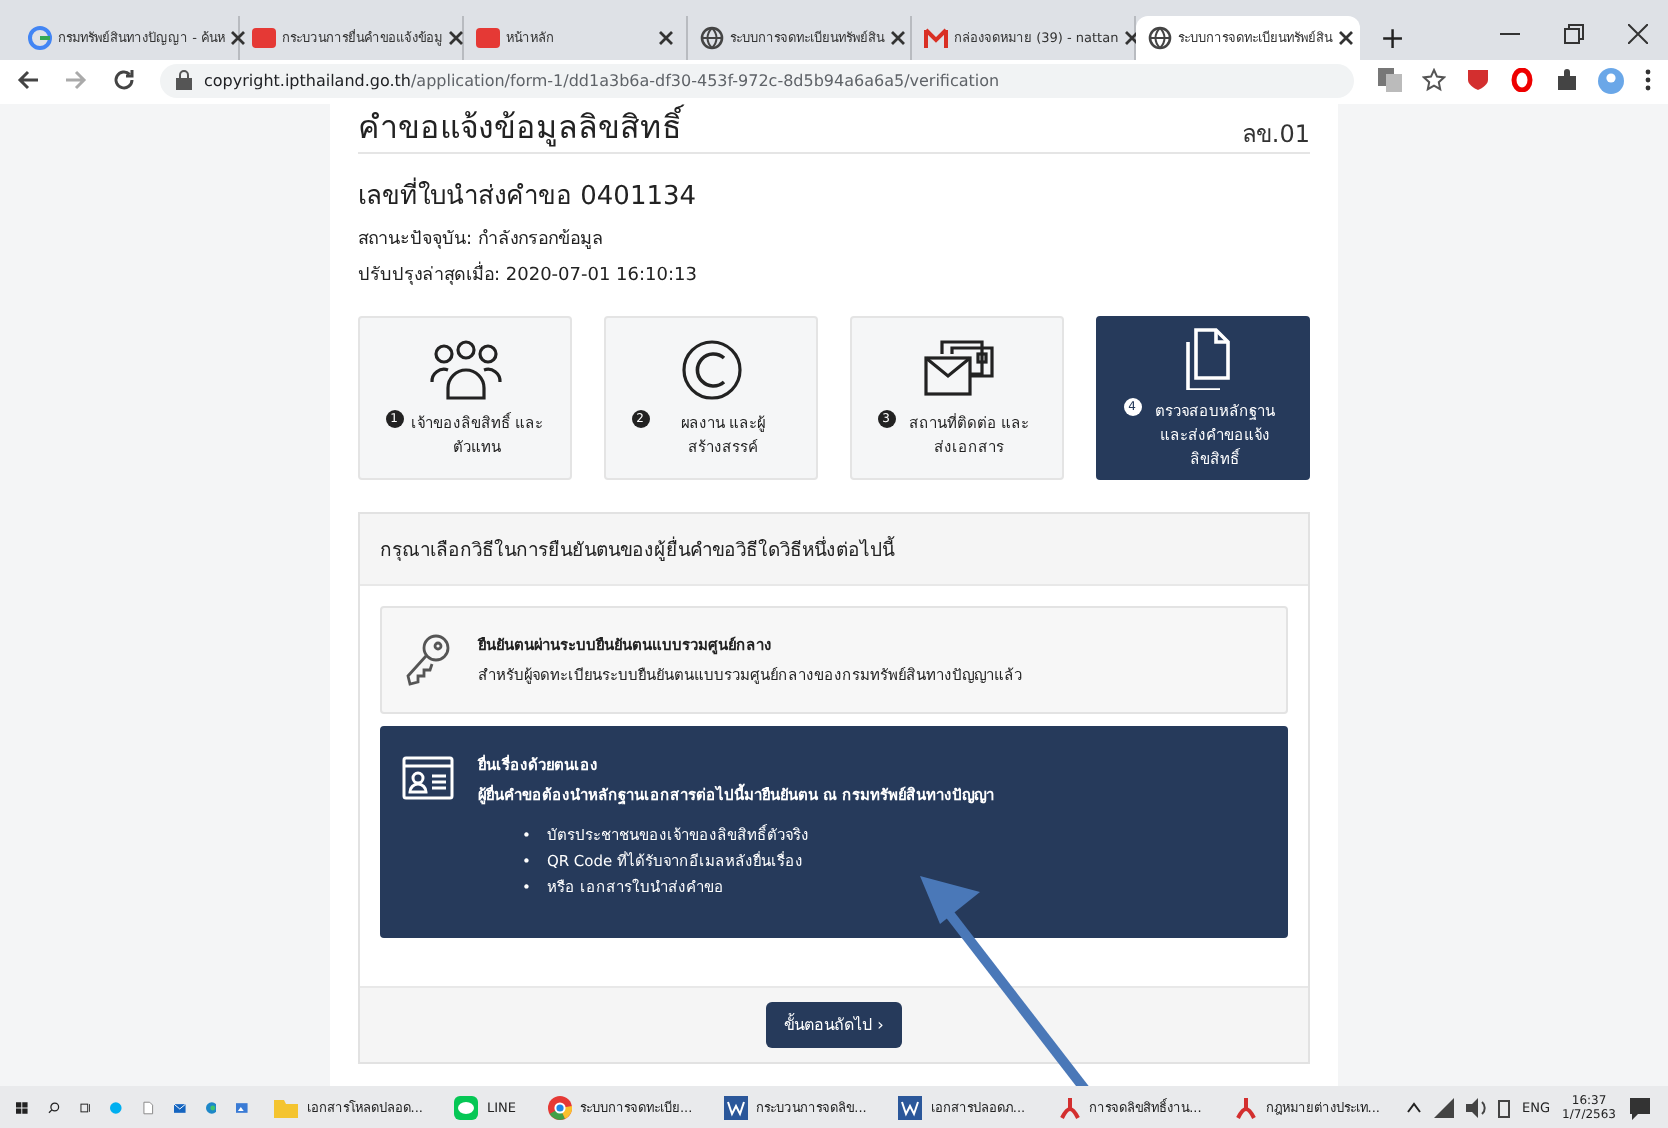 Image resolution: width=1668 pixels, height=1128 pixels. What do you see at coordinates (286, 1107) in the screenshot?
I see `folder-icon` at bounding box center [286, 1107].